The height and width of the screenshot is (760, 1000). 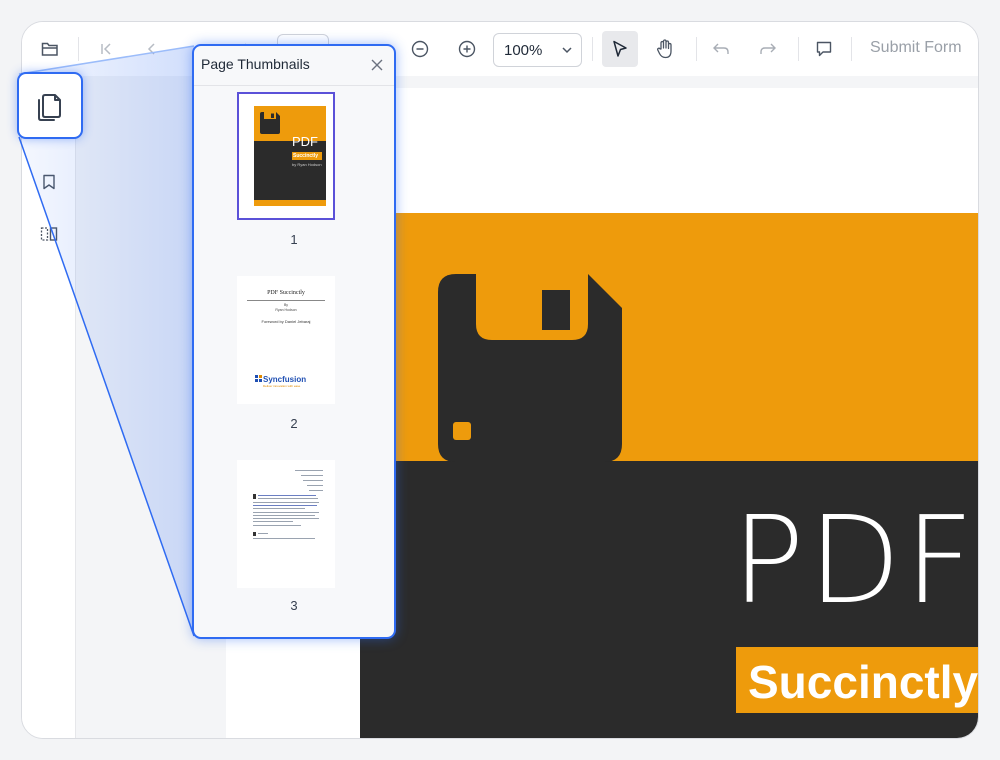 I want to click on thumbnail-tagline: Deliver innovation with ease, so click(x=282, y=386).